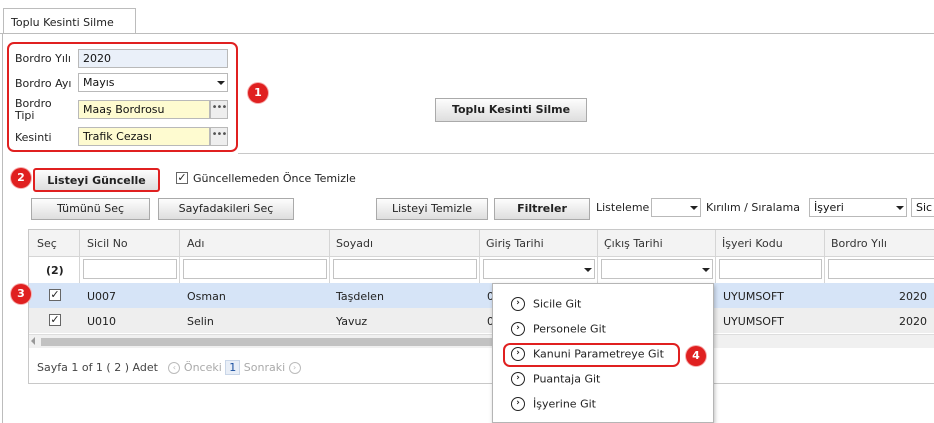 This screenshot has height=423, width=934. I want to click on deduction-field: Trafik Cezası, so click(144, 136).